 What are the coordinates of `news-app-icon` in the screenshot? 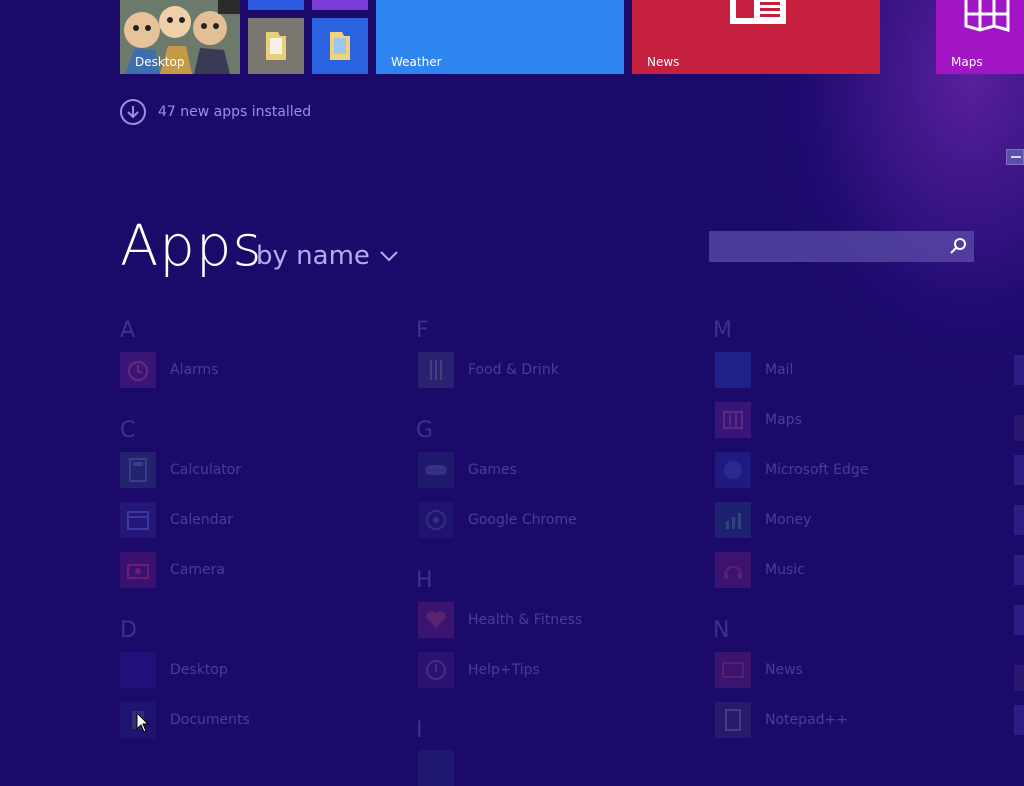 It's located at (733, 670).